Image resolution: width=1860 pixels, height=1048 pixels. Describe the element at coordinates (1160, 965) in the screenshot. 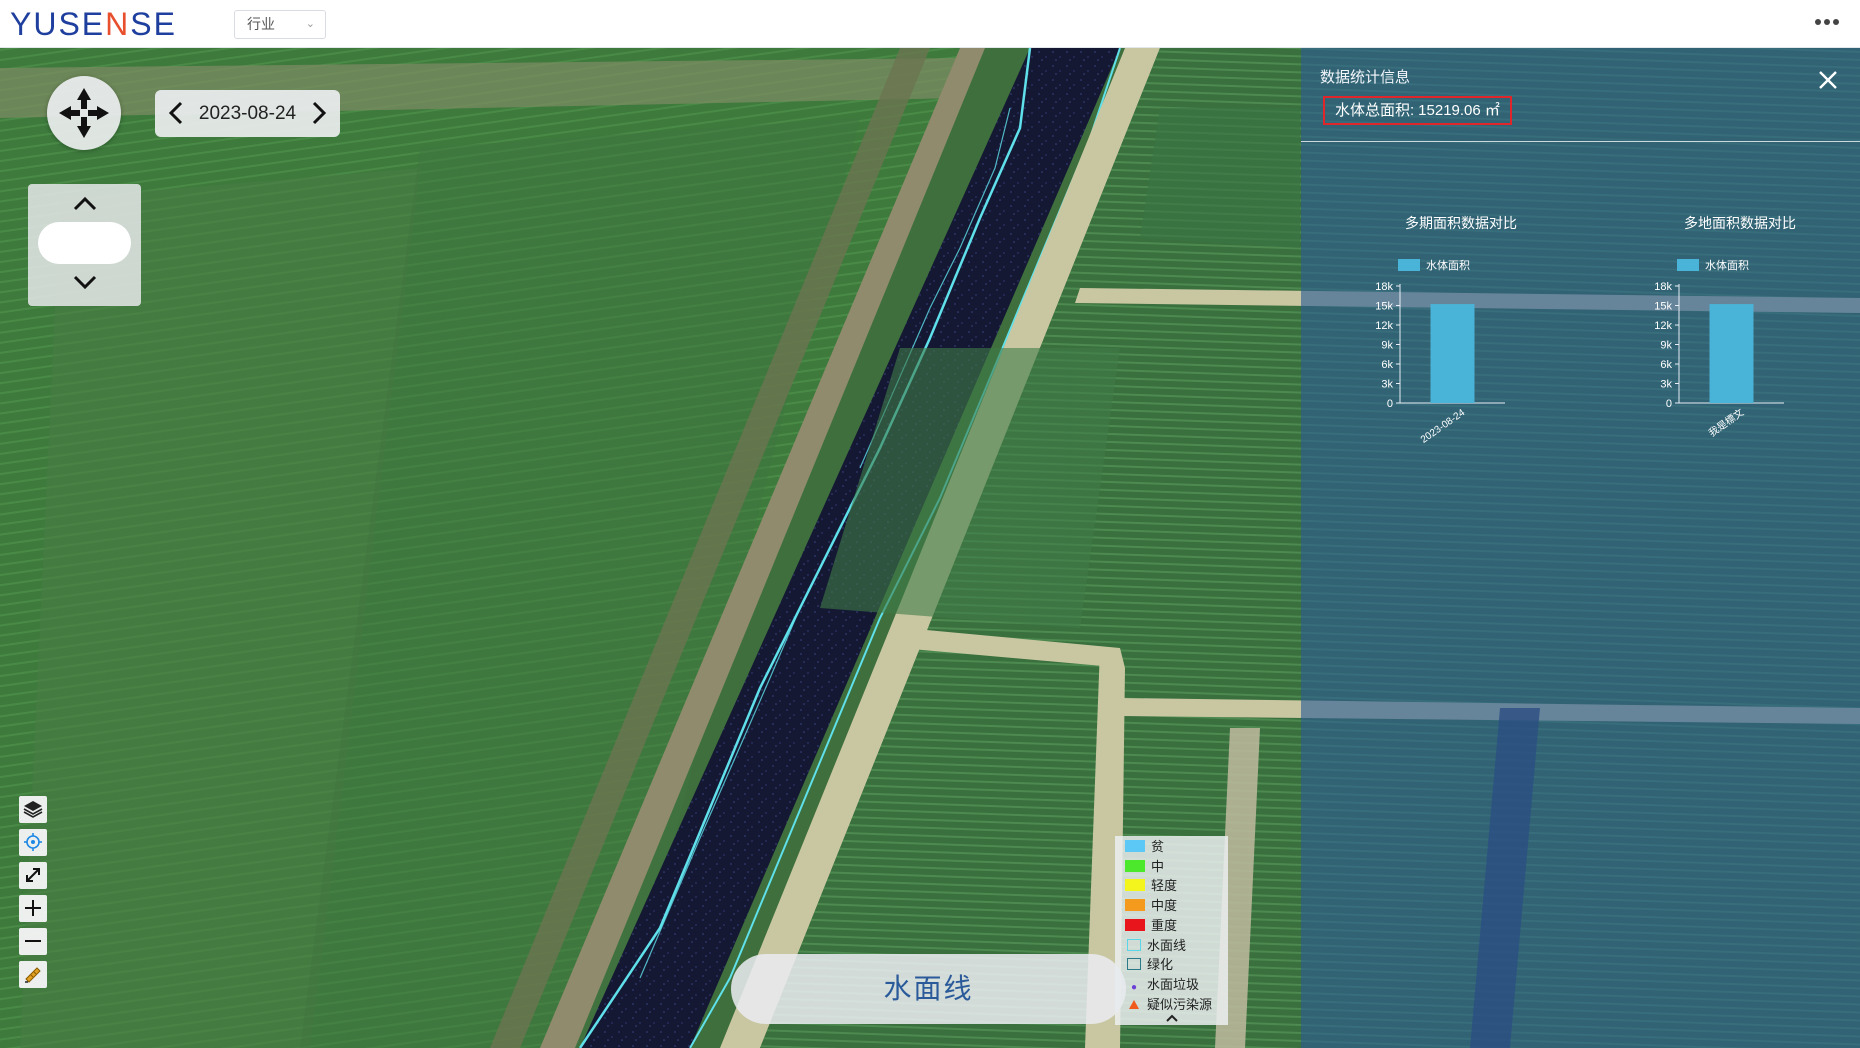

I see `legend-label: 绿化` at that location.